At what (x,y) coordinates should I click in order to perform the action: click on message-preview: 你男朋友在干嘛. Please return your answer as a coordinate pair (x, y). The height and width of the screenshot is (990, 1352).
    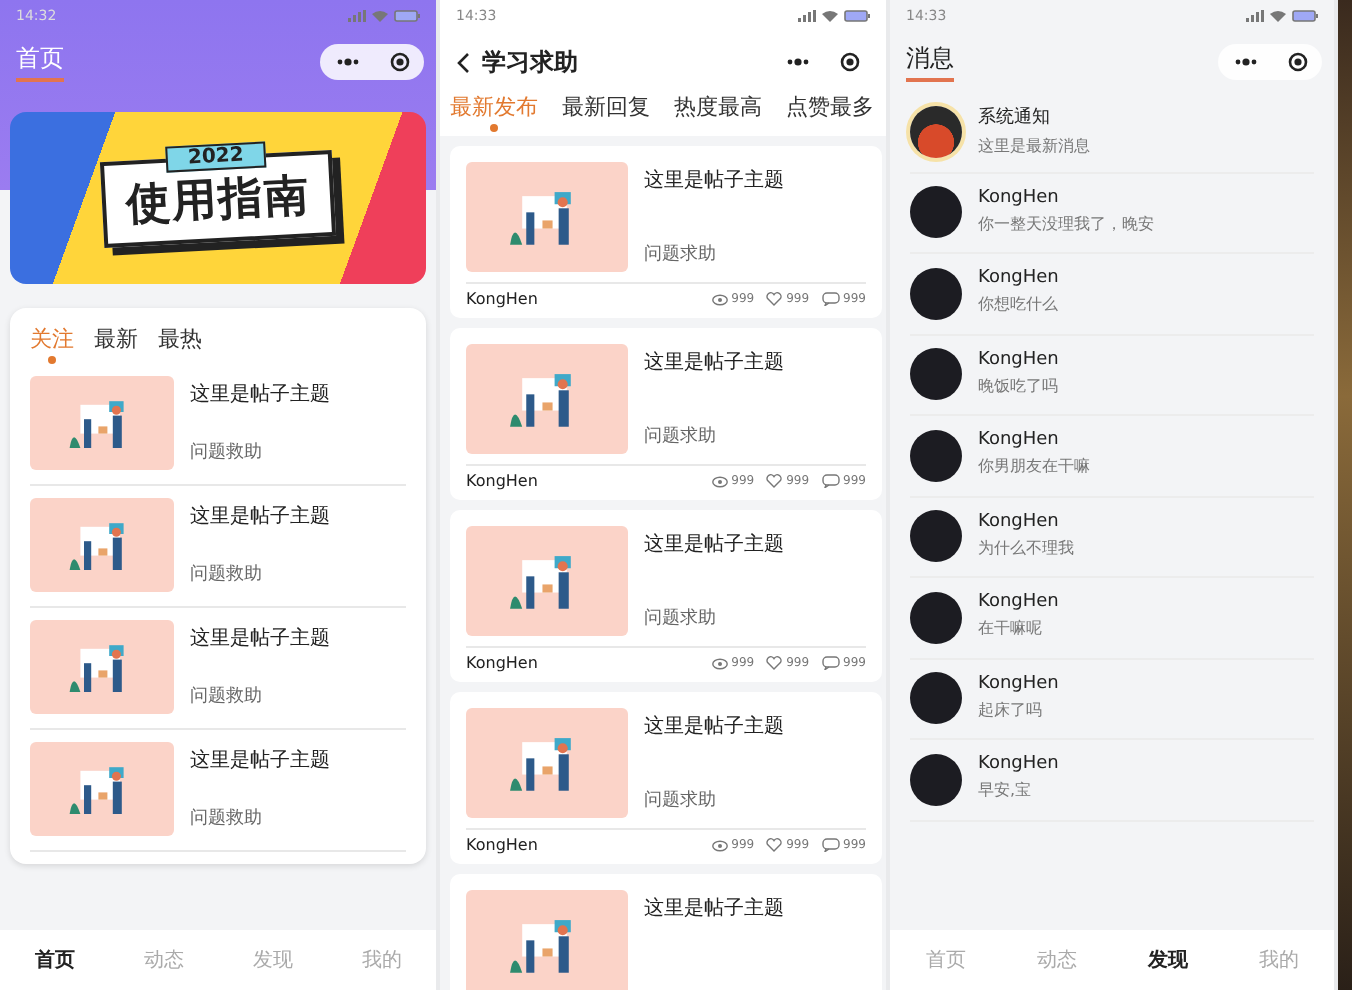
    Looking at the image, I should click on (1034, 466).